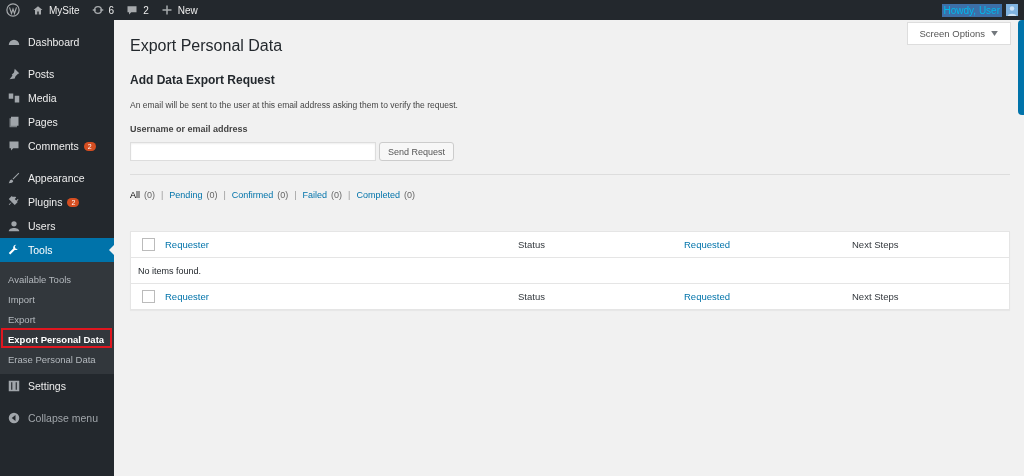  I want to click on menu-item: Dashboard, so click(57, 42).